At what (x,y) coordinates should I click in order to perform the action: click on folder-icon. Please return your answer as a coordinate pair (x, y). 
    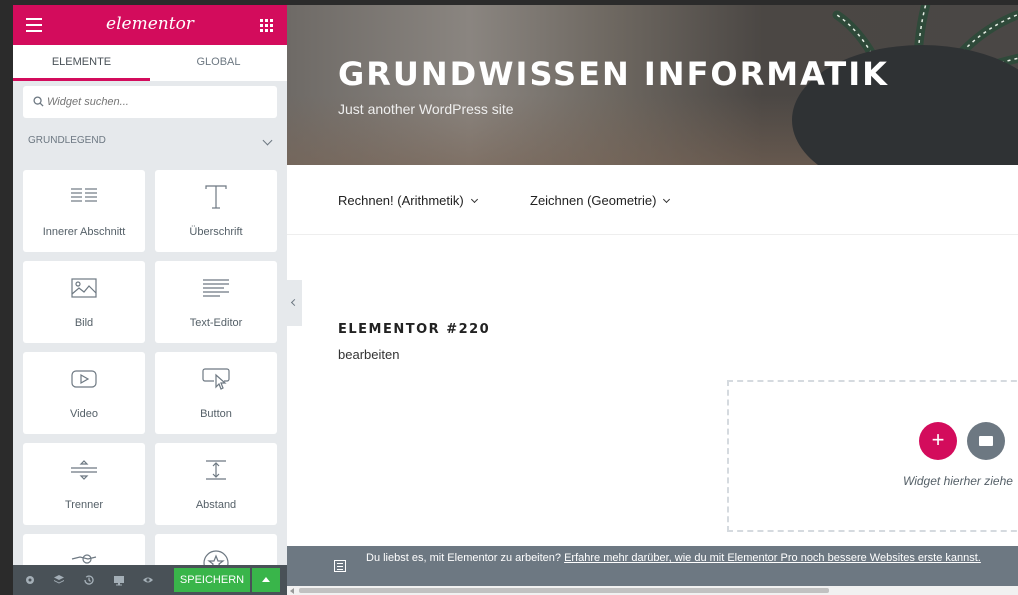
    Looking at the image, I should click on (986, 441).